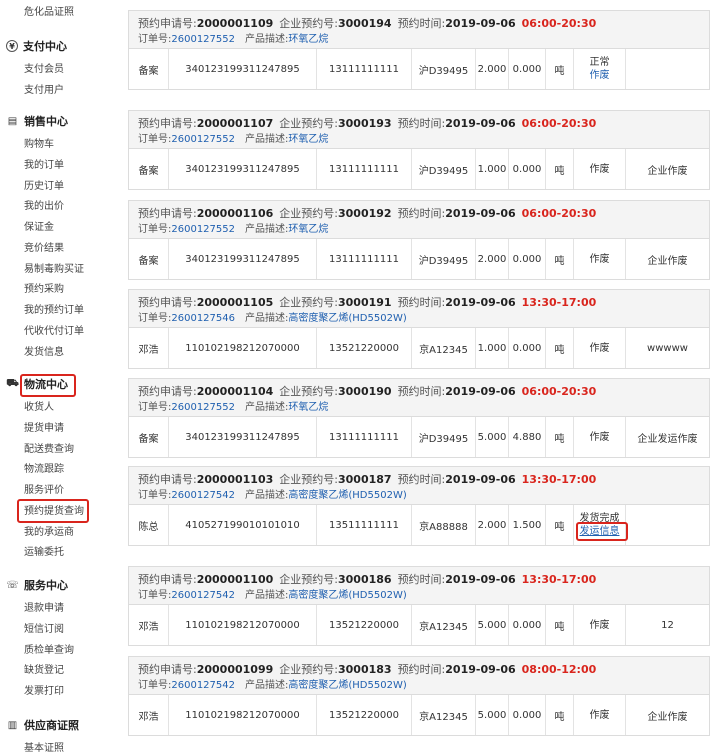 This screenshot has height=754, width=725. Describe the element at coordinates (235, 479) in the screenshot. I see `apply-no-value: 2000001103` at that location.